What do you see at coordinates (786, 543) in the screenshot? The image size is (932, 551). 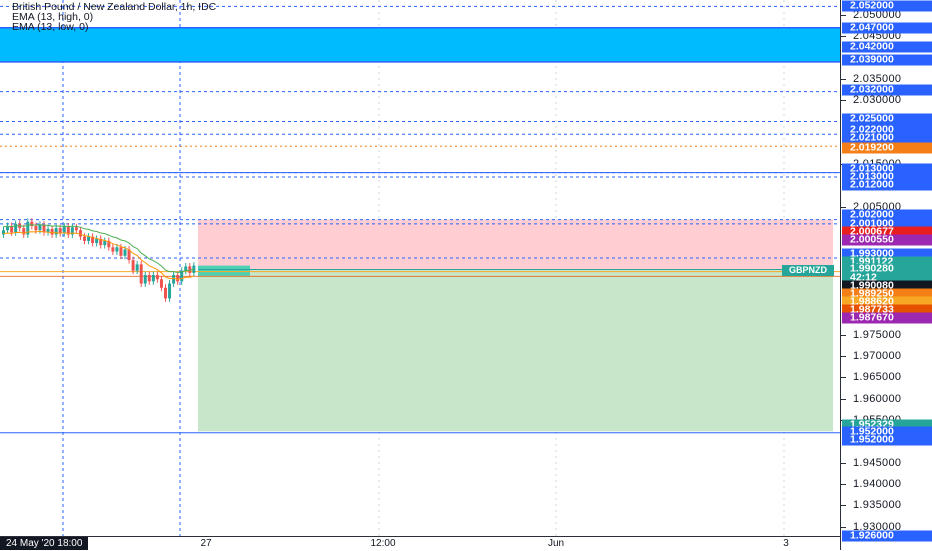 I see `time-label: 3` at bounding box center [786, 543].